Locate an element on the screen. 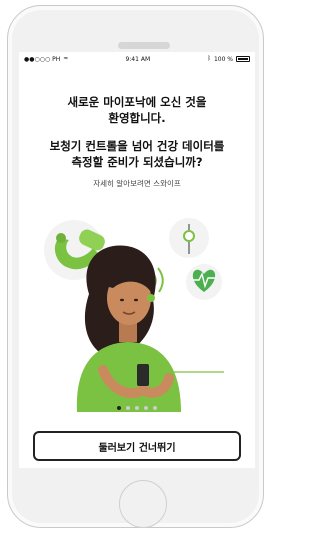 The image size is (320, 534). welcome-line-2: 환영합니다. is located at coordinates (137, 118).